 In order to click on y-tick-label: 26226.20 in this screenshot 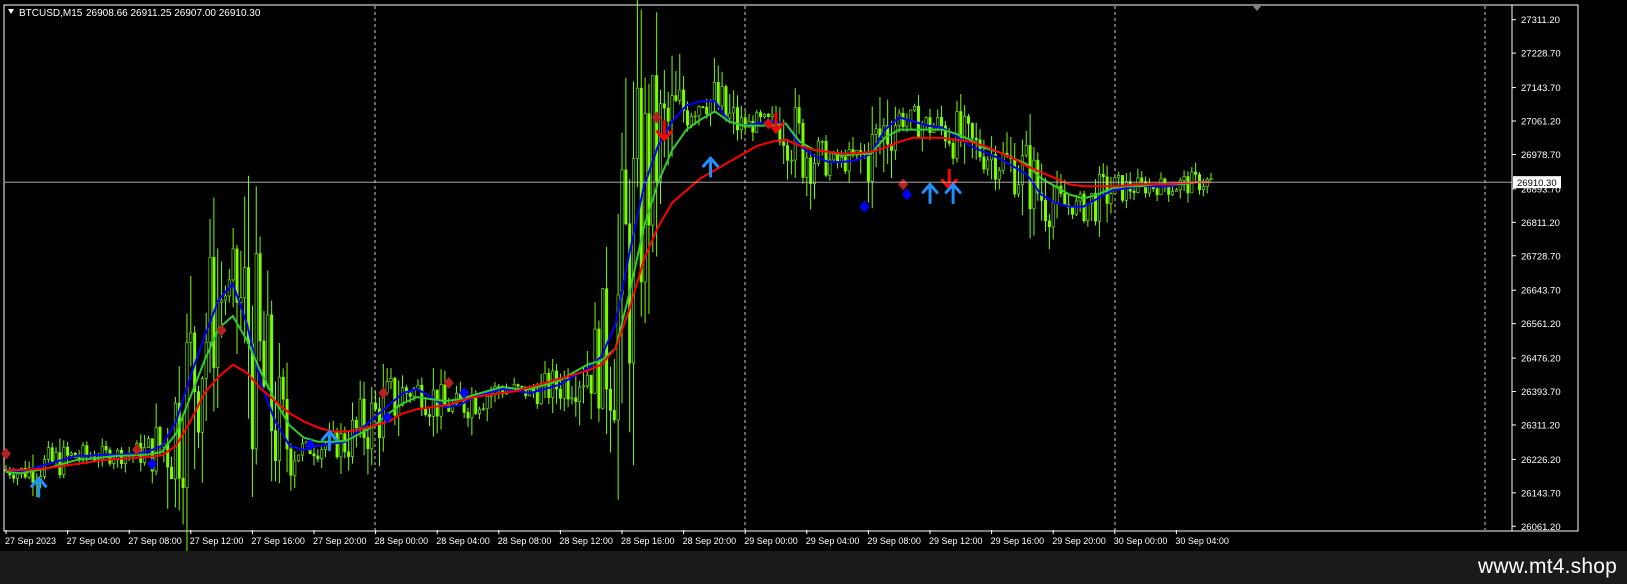, I will do `click(1541, 460)`.